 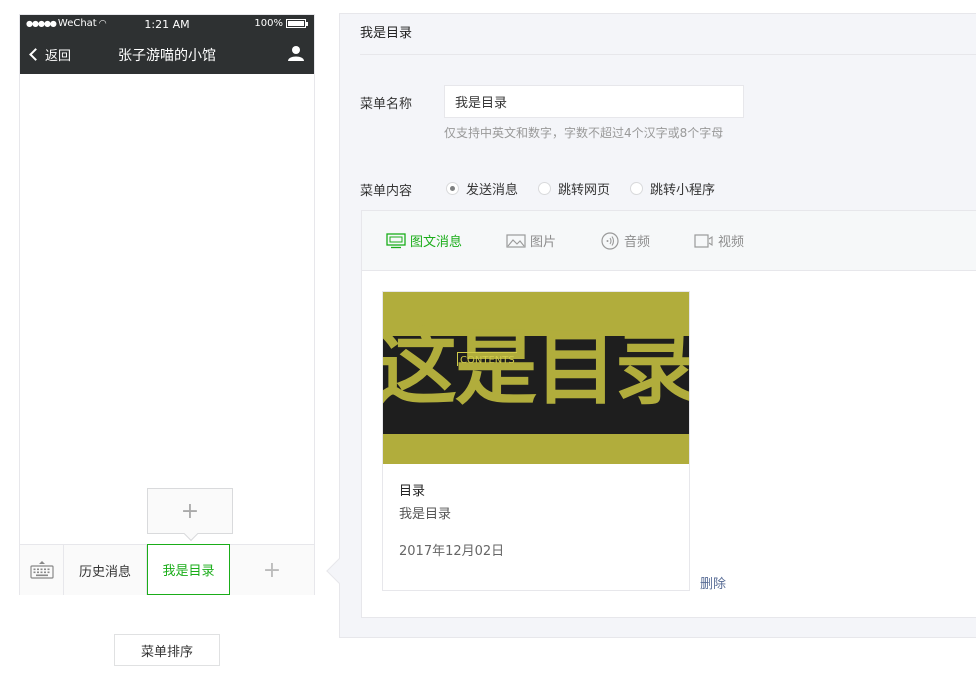 I want to click on delete-link: 删除, so click(x=713, y=582).